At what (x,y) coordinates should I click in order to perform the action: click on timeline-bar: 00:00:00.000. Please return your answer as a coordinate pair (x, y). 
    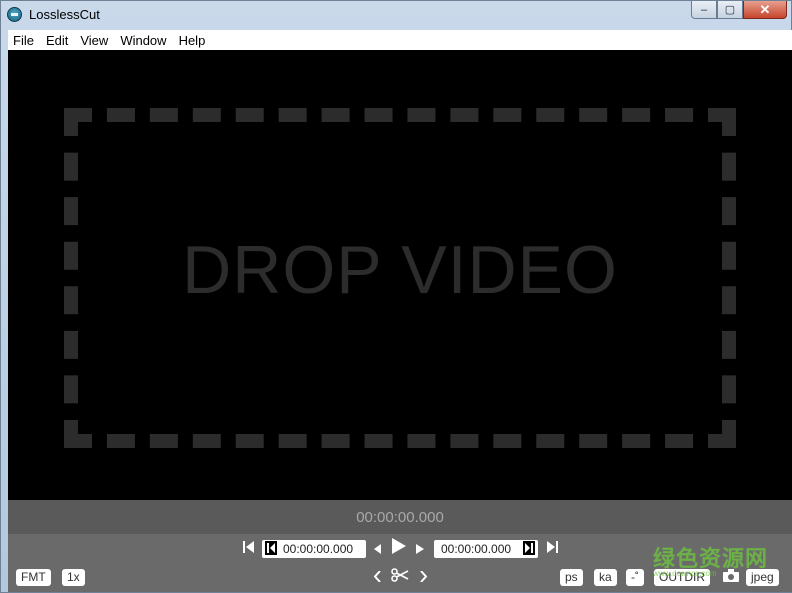
    Looking at the image, I should click on (400, 517).